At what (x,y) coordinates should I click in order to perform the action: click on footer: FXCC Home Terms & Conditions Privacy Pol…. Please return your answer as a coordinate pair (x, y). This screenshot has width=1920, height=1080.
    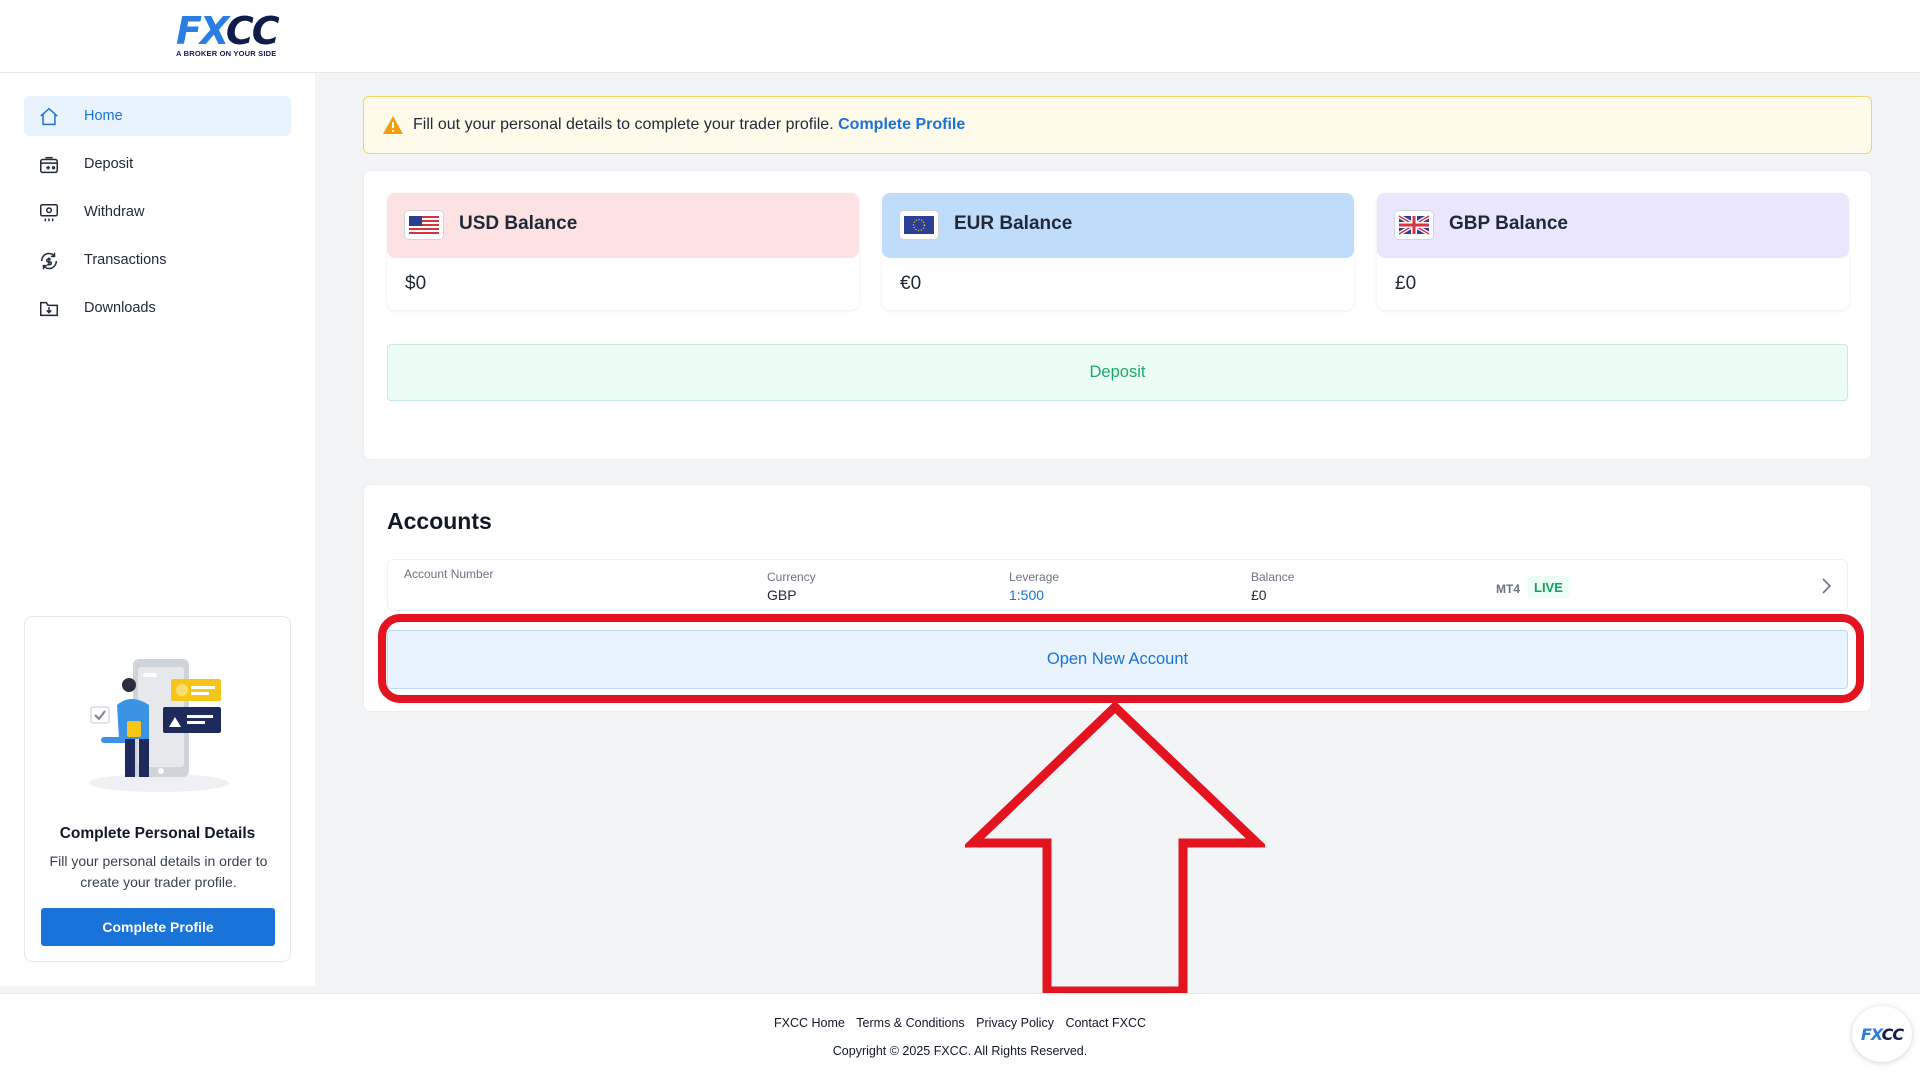
    Looking at the image, I should click on (960, 1036).